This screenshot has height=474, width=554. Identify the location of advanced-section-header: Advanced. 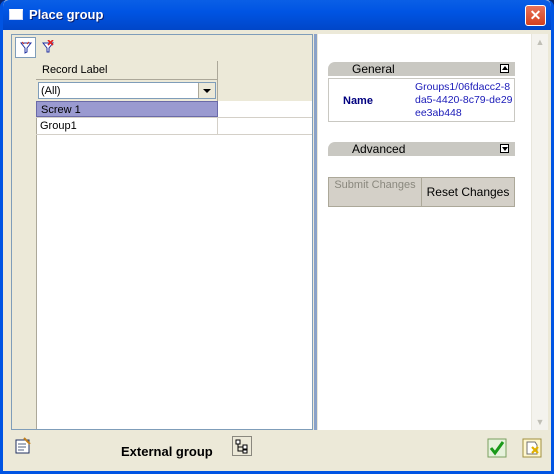
(421, 149).